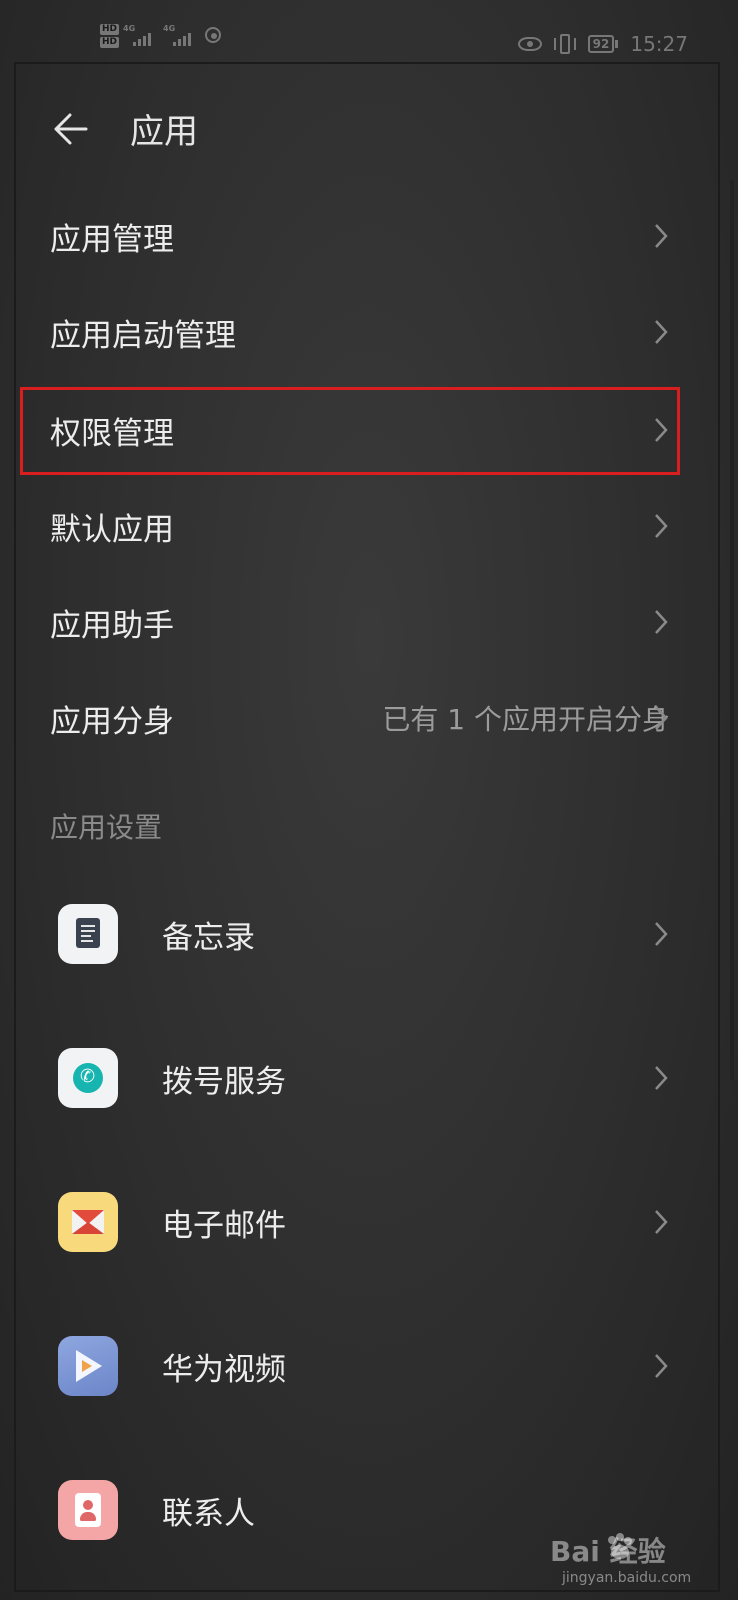  What do you see at coordinates (659, 44) in the screenshot?
I see `clock: 15:27` at bounding box center [659, 44].